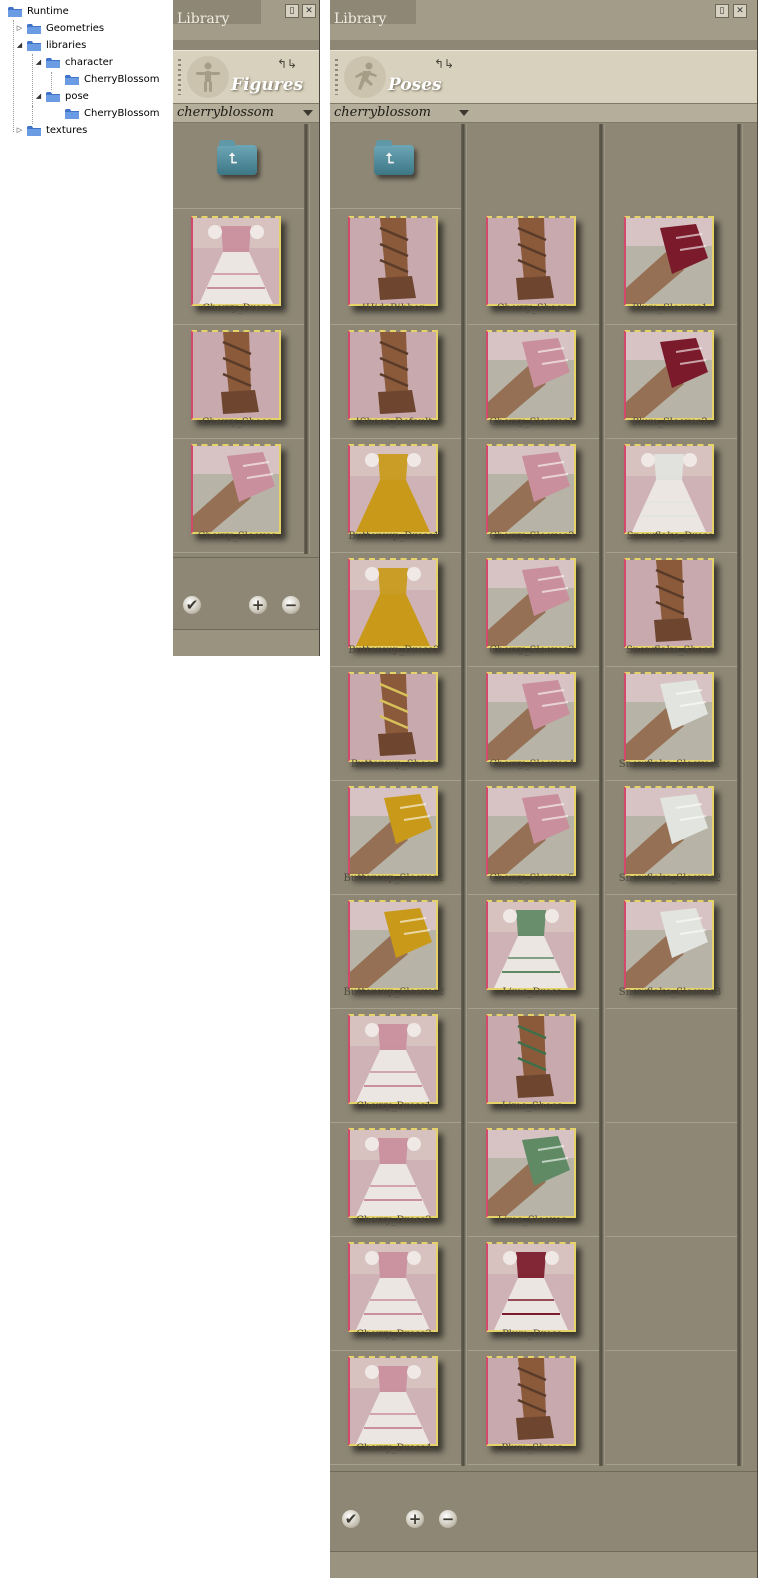 The height and width of the screenshot is (1578, 758). What do you see at coordinates (79, 62) in the screenshot?
I see `tree-node: character` at bounding box center [79, 62].